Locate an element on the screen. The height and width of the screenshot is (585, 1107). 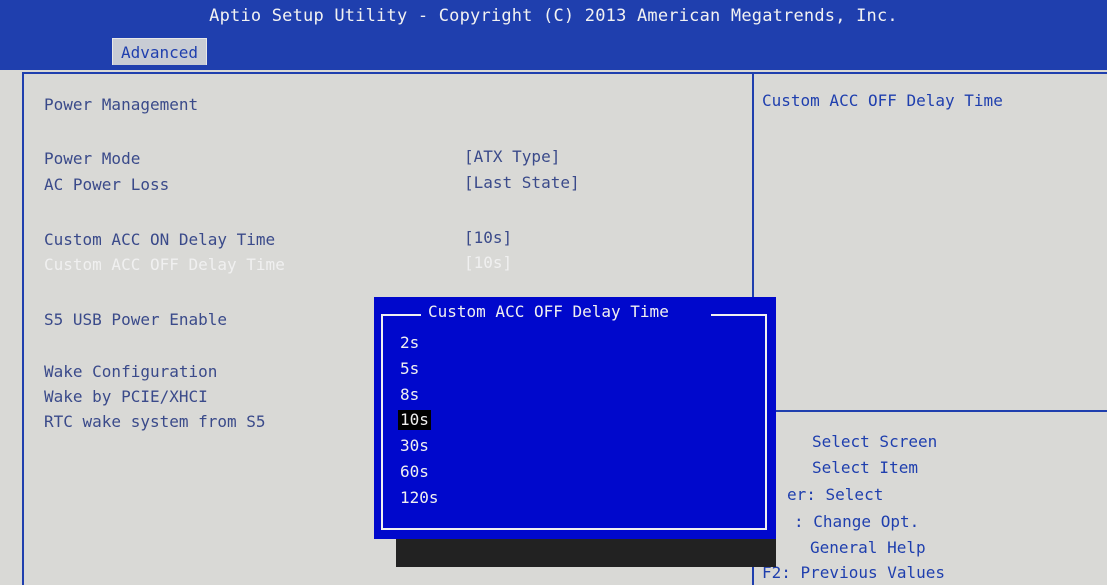
popup-border-top-right is located at coordinates (739, 315).